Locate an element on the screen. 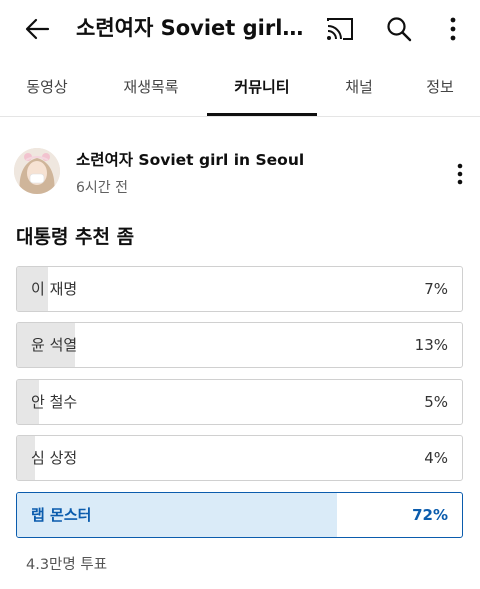 The image size is (480, 589). cast-button is located at coordinates (340, 29).